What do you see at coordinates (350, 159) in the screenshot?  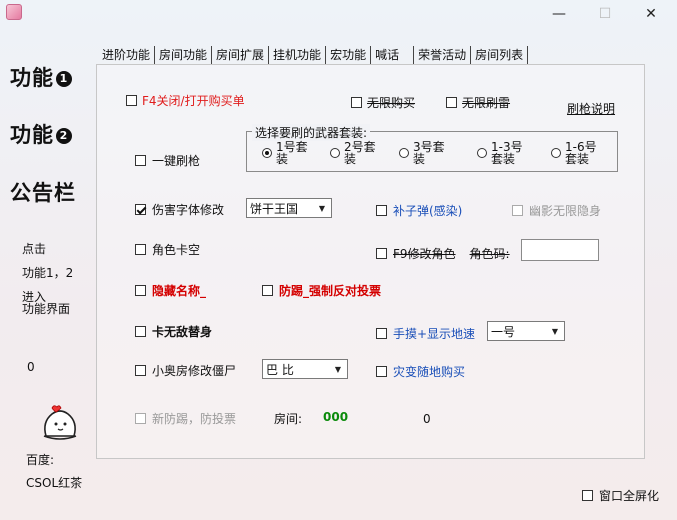 I see `weapon-set-2-line2: 装` at bounding box center [350, 159].